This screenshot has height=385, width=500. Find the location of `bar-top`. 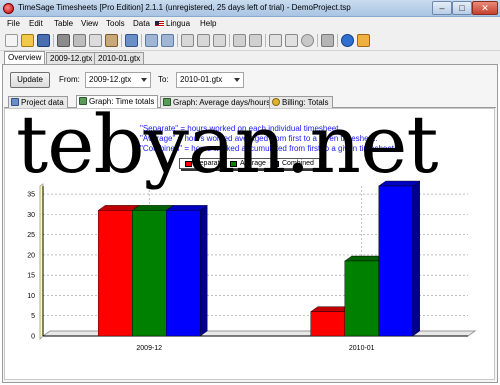

bar-top is located at coordinates (186, 208).